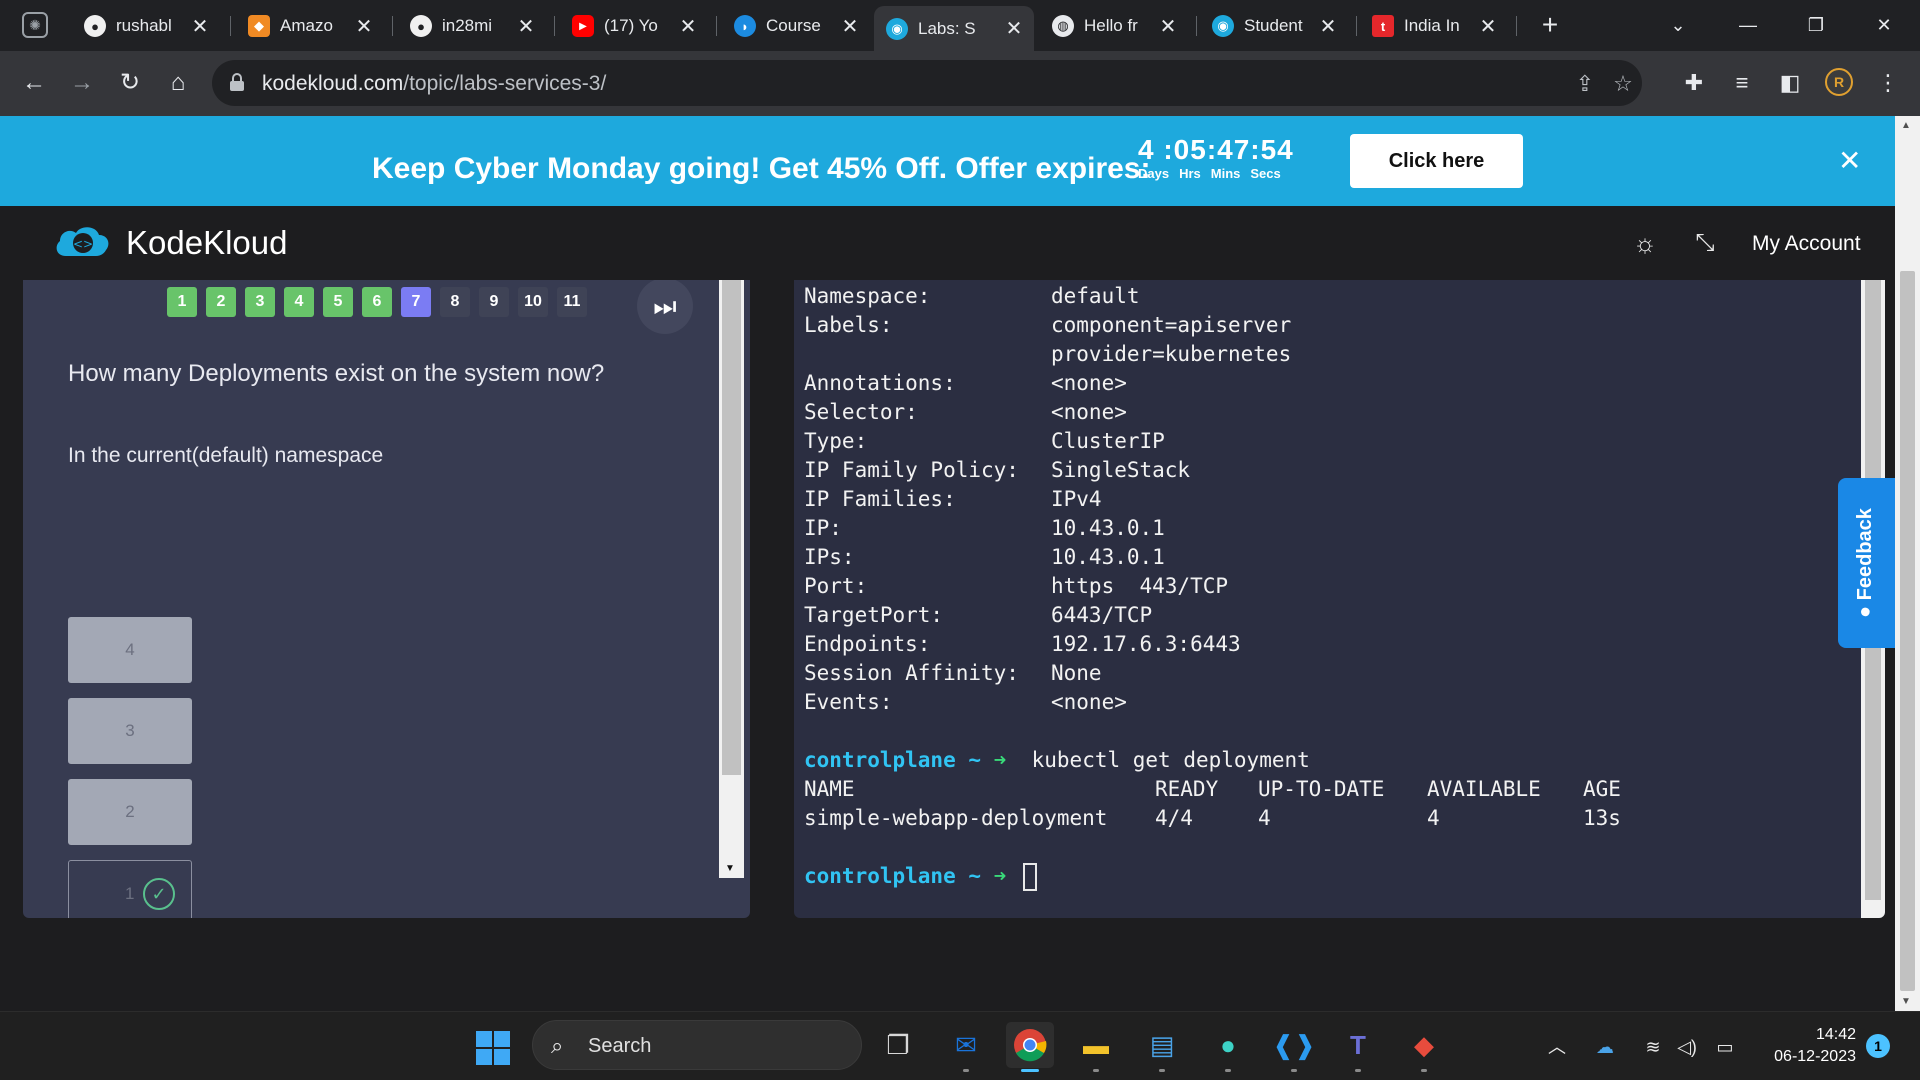 This screenshot has height=1080, width=1920. I want to click on describe-line: Endpoints: 192.17.6.3:6443, so click(1212, 644).